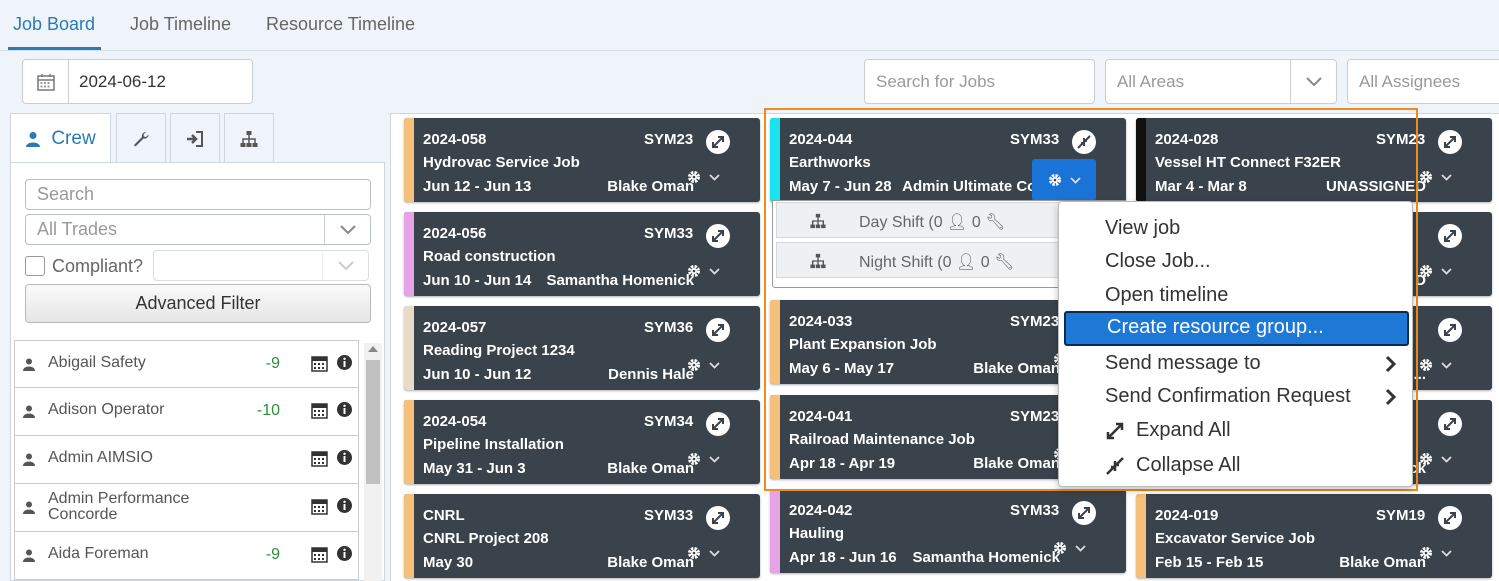  Describe the element at coordinates (979, 81) in the screenshot. I see `job-search-input: Search for Jobs` at that location.